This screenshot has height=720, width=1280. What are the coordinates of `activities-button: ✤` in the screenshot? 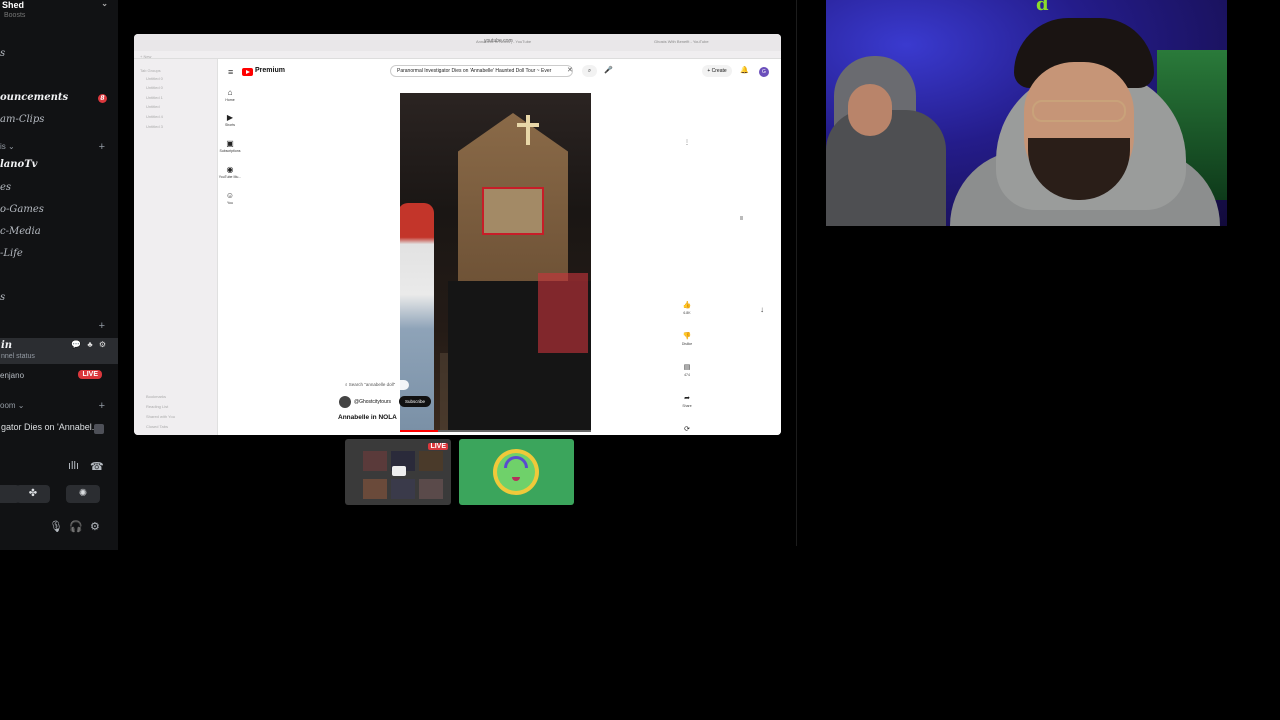 It's located at (33, 494).